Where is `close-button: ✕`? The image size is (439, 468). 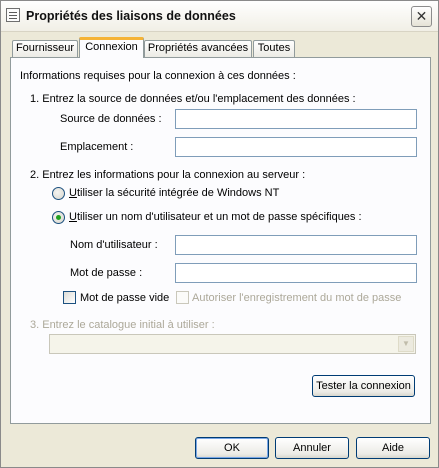
close-button: ✕ is located at coordinates (421, 16).